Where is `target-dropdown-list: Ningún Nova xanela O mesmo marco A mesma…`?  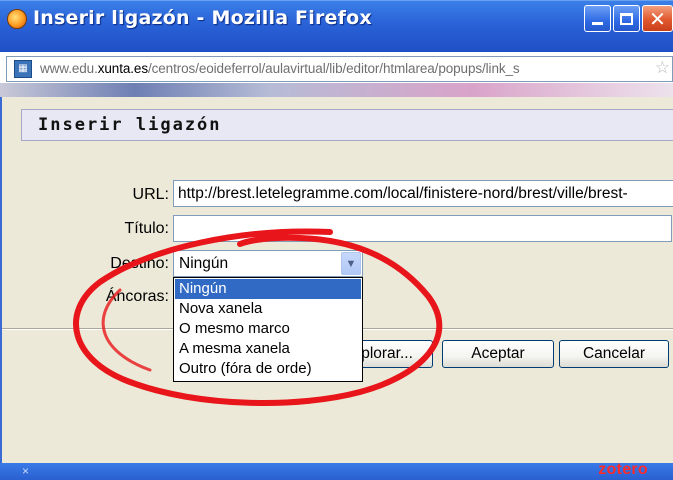
target-dropdown-list: Ningún Nova xanela O mesmo marco A mesma… is located at coordinates (268, 329).